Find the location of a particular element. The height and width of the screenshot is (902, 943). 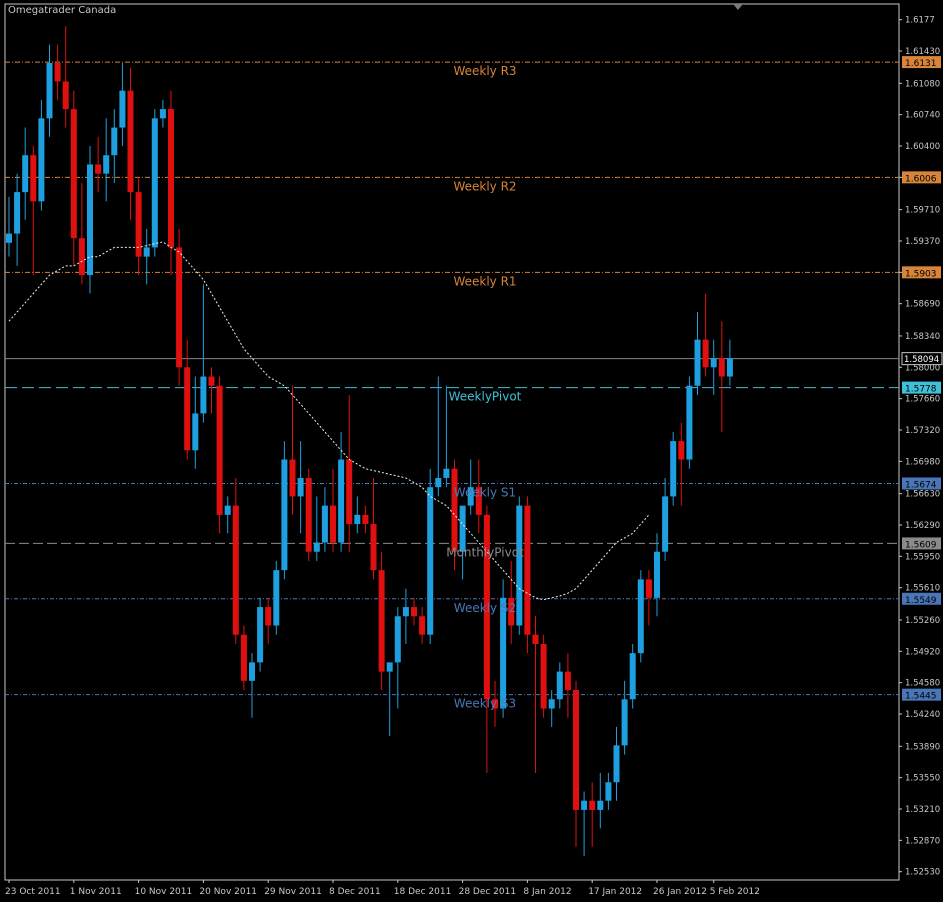

level-name-label: Weekly S3 is located at coordinates (485, 704).